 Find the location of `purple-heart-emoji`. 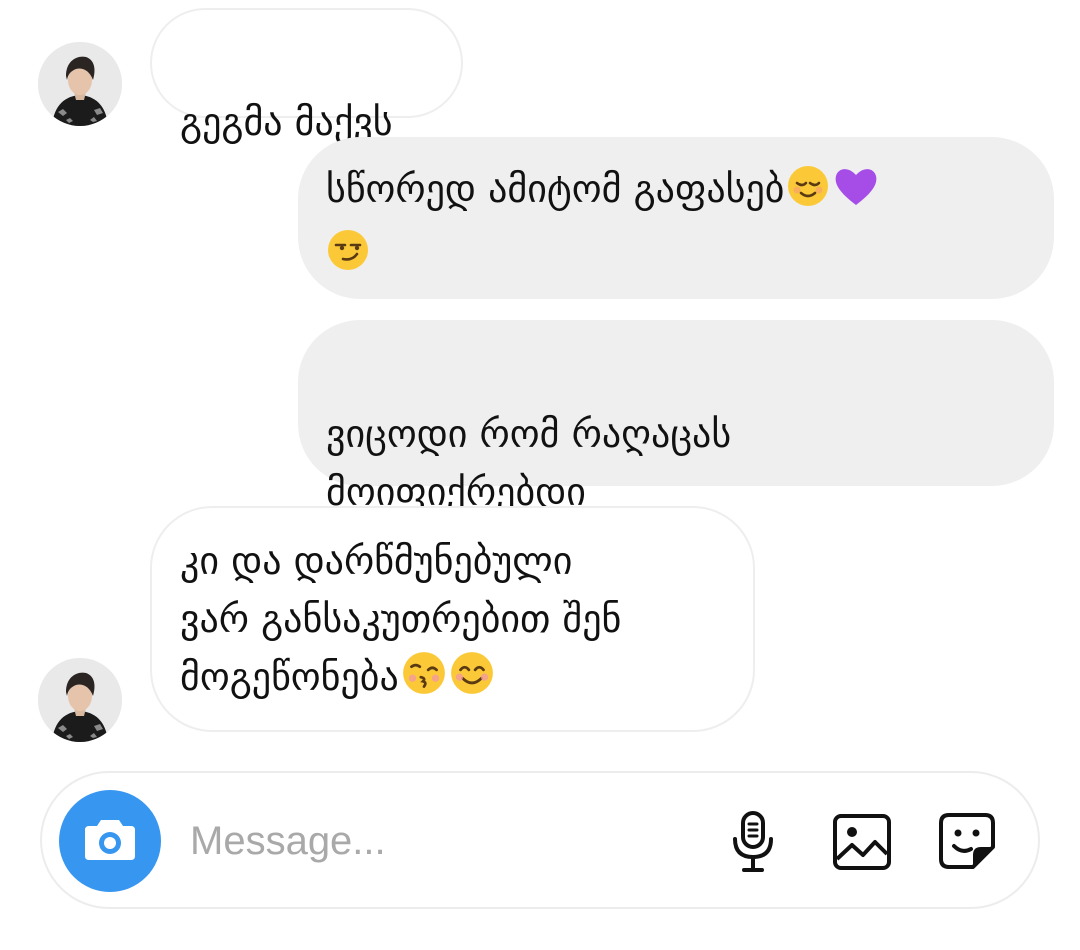

purple-heart-emoji is located at coordinates (856, 194).